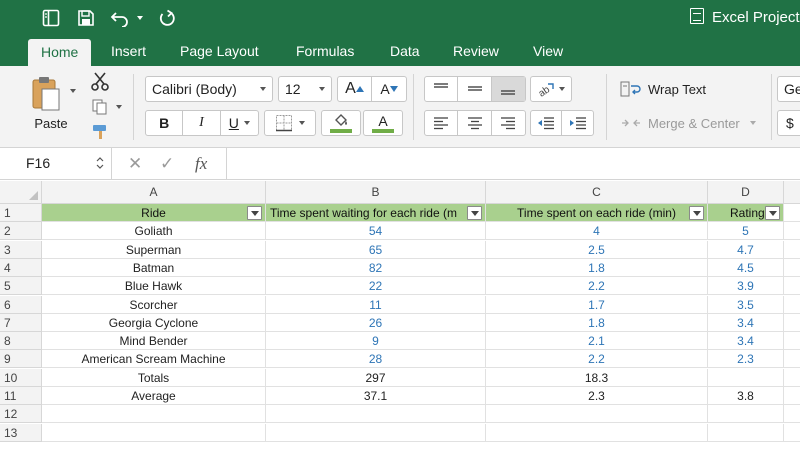 The image size is (800, 450). What do you see at coordinates (100, 107) in the screenshot?
I see `copy-icon` at bounding box center [100, 107].